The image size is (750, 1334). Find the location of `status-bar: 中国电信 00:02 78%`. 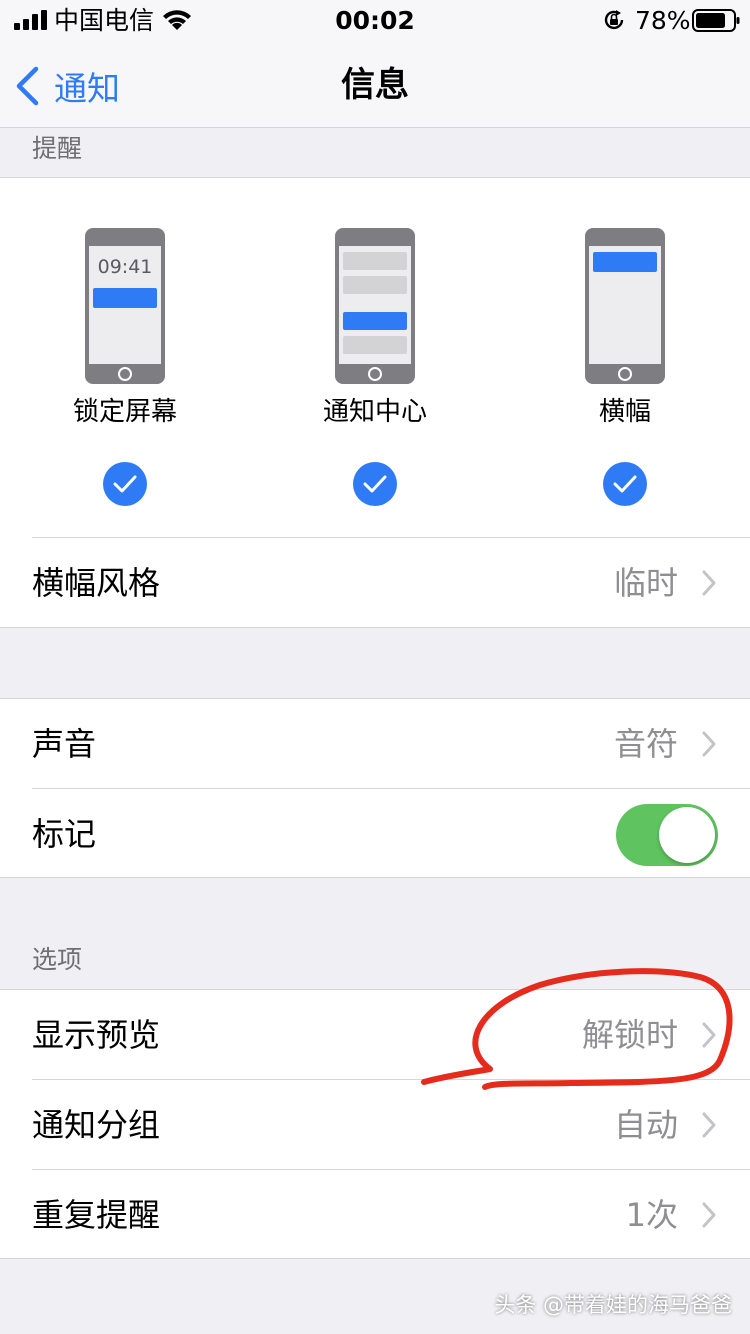

status-bar: 中国电信 00:02 78% is located at coordinates (375, 22).